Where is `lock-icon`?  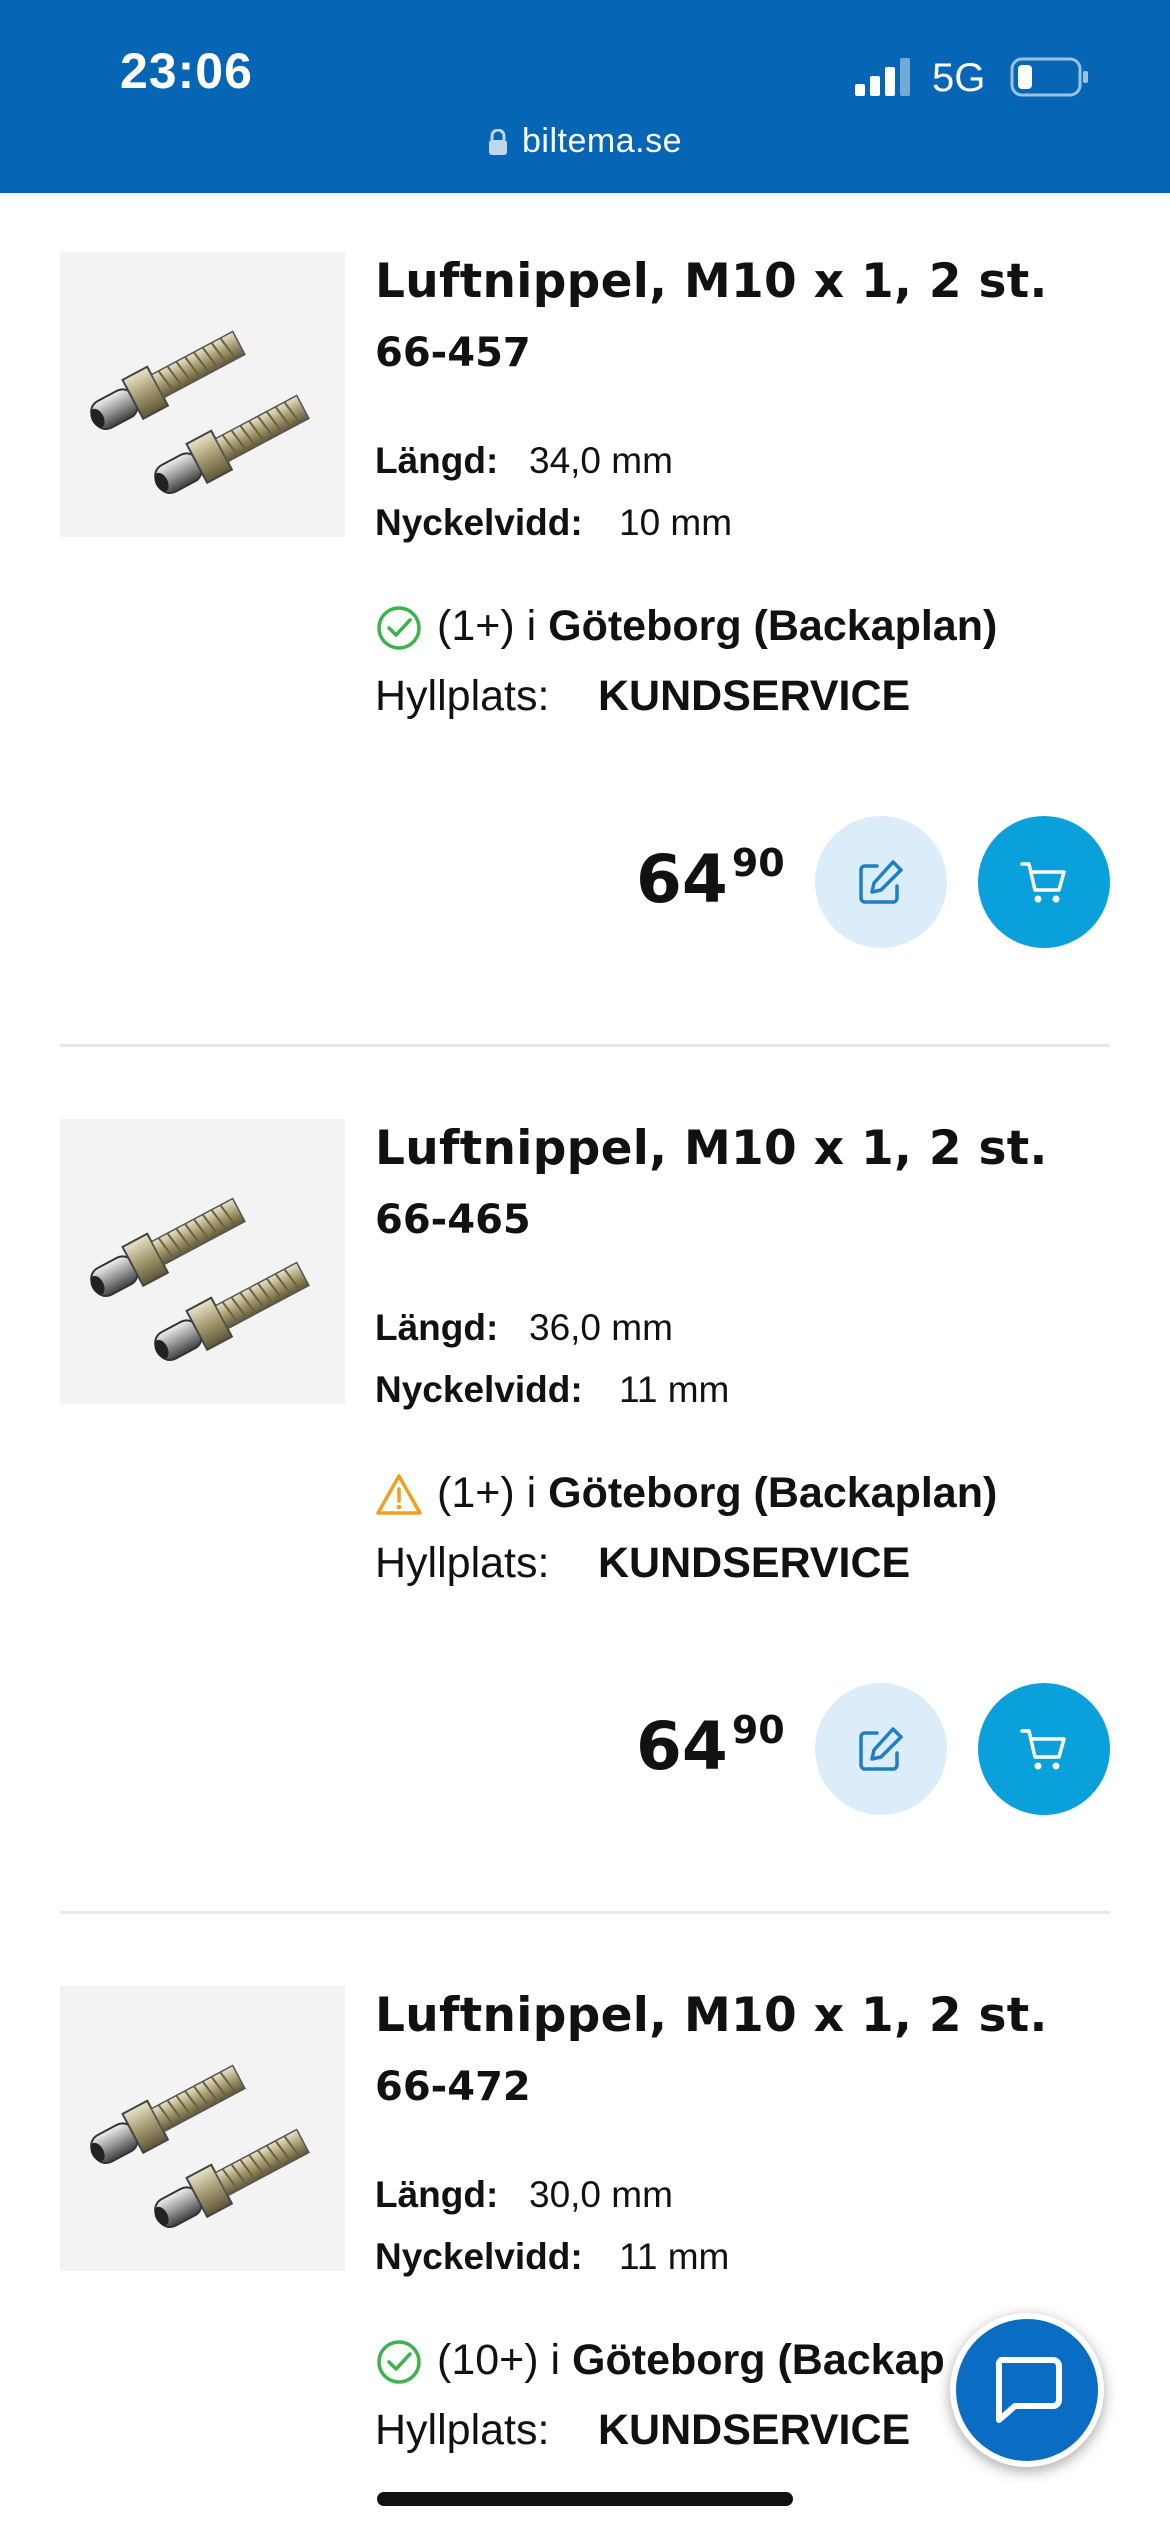
lock-icon is located at coordinates (498, 142).